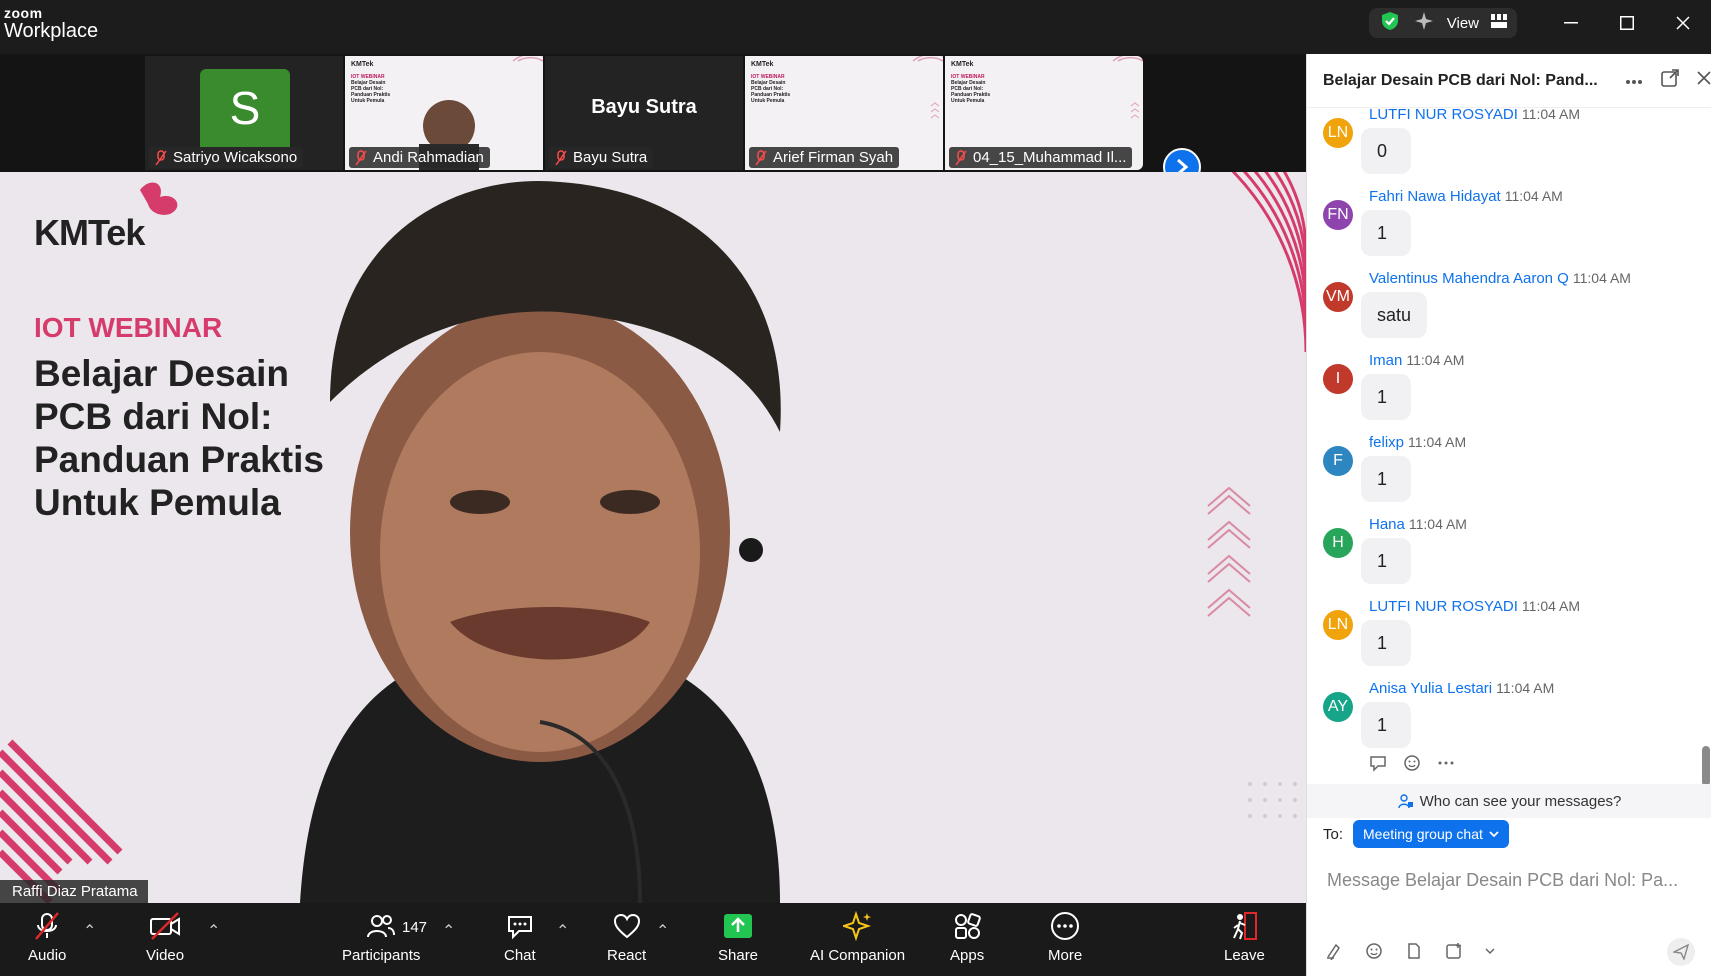 The image size is (1711, 976). Describe the element at coordinates (419, 157) in the screenshot. I see `participant-name-tag: Andi Rahmadian` at that location.